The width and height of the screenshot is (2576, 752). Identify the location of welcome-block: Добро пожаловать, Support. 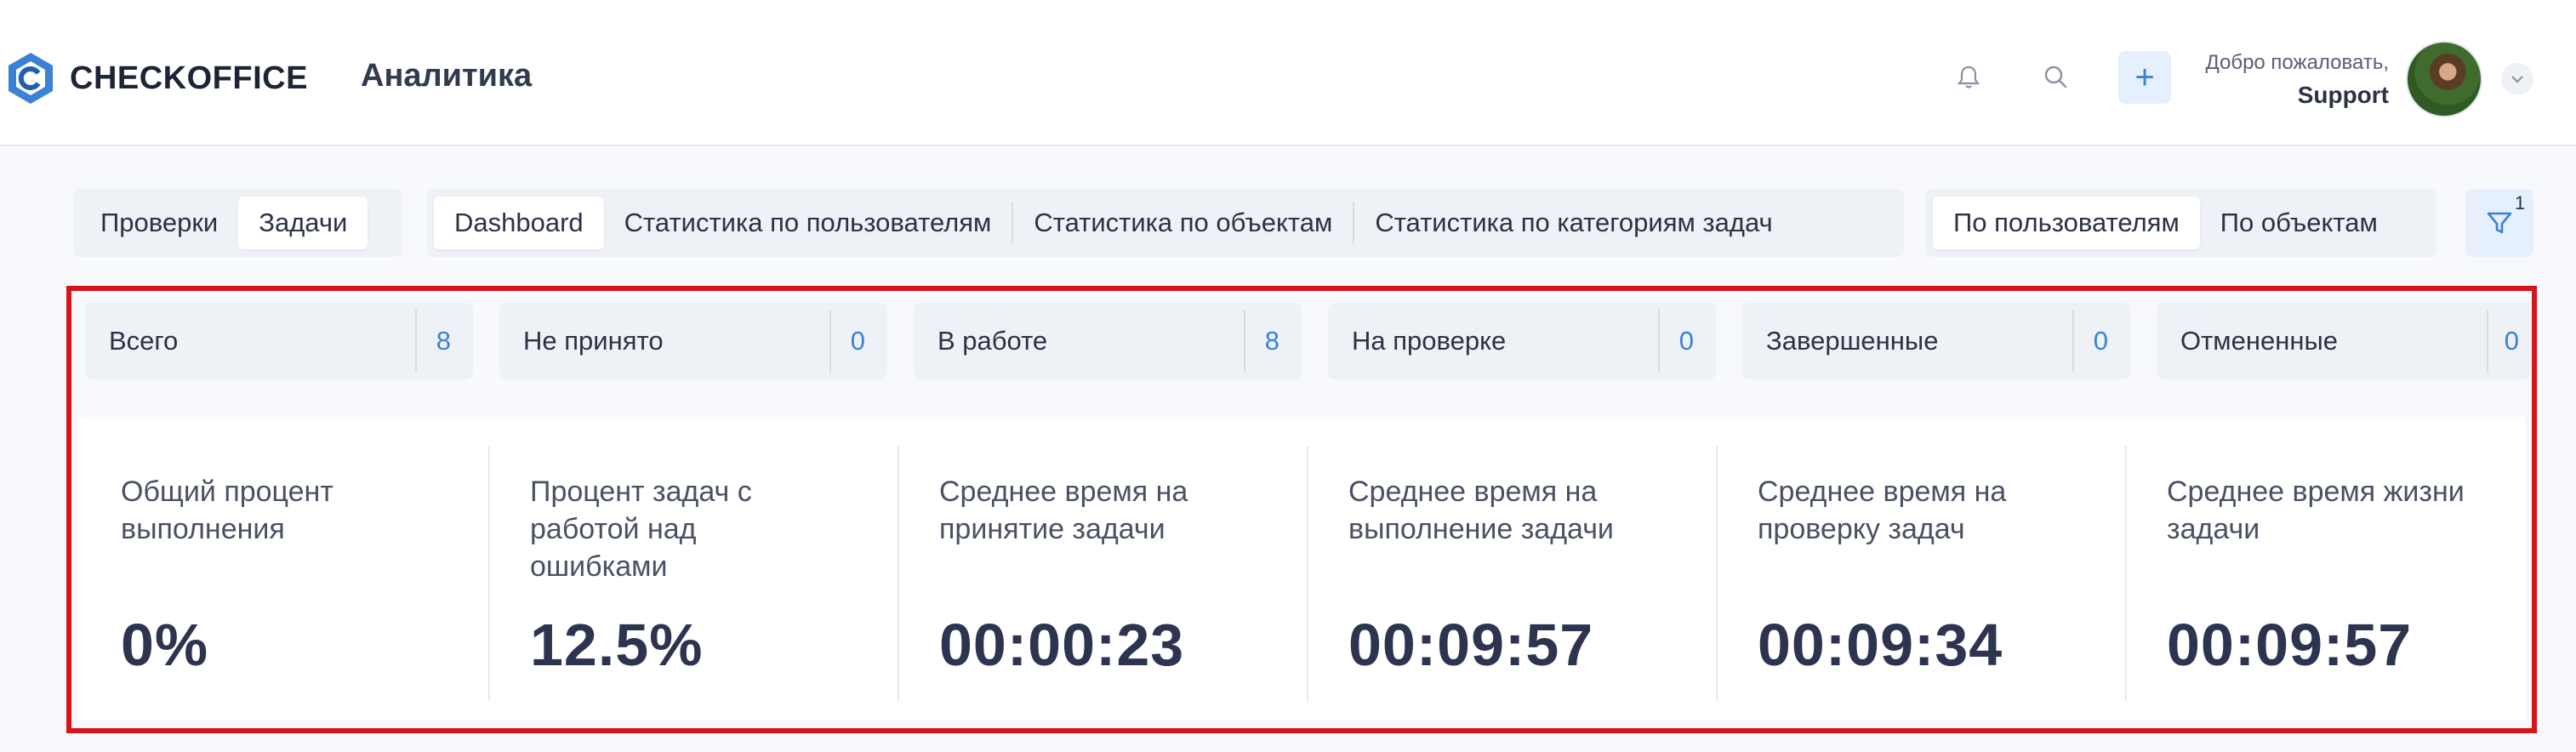
(2297, 80).